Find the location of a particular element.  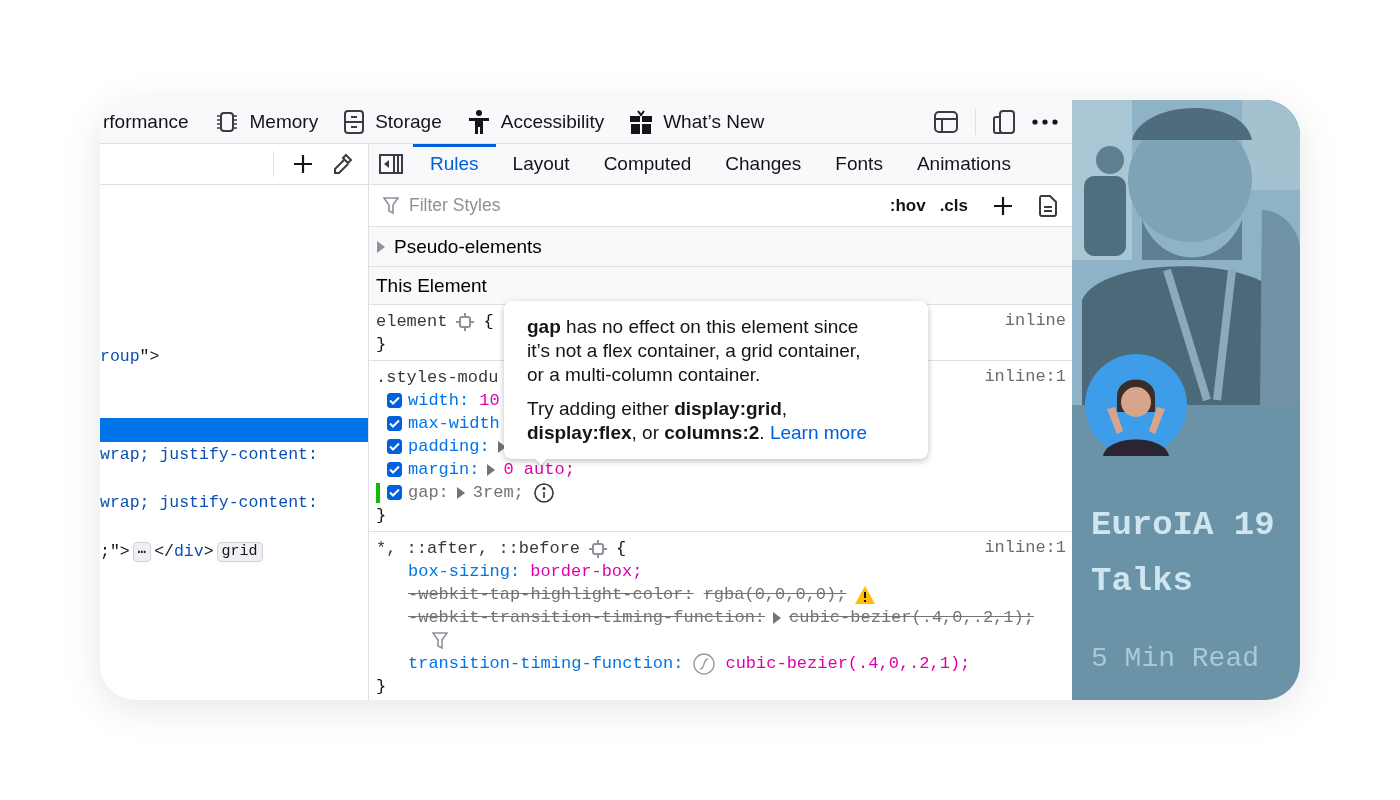

layout-icon is located at coordinates (946, 121).